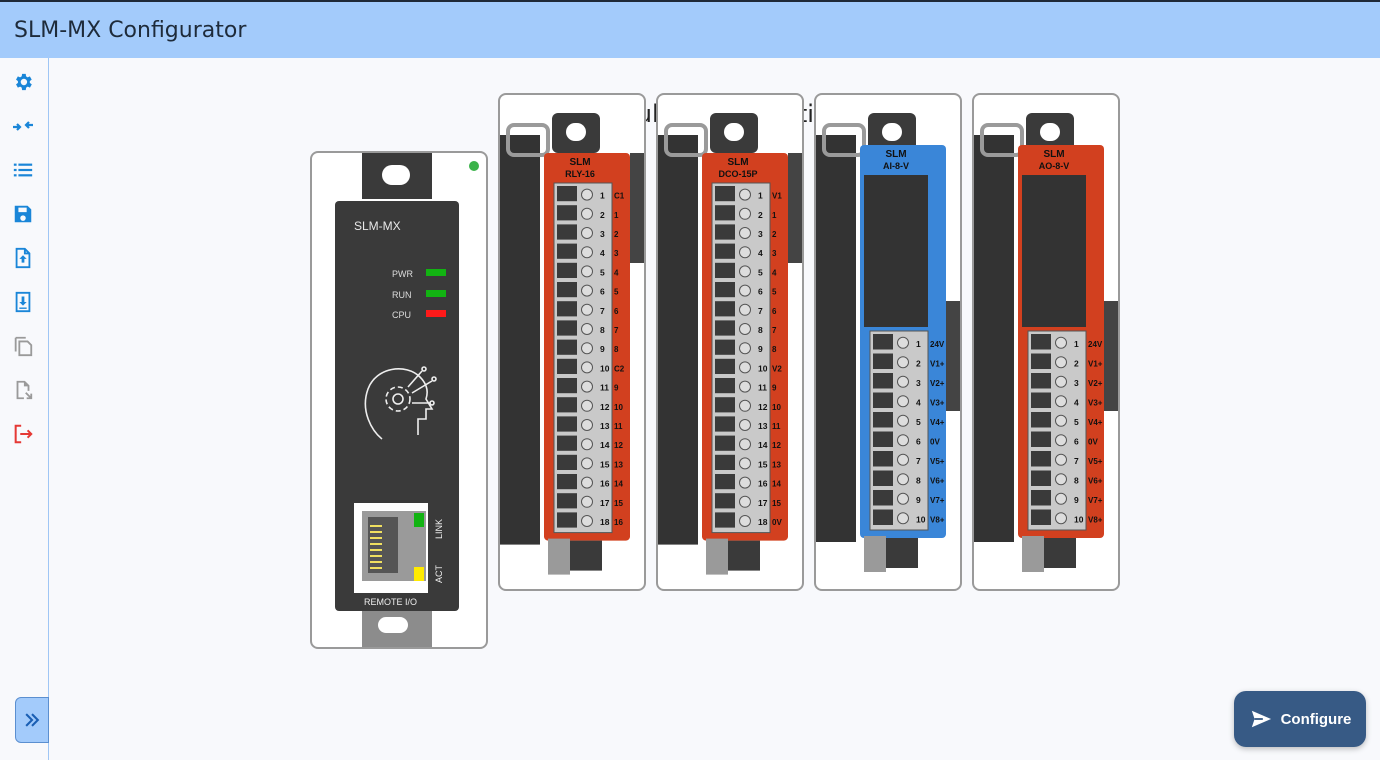  Describe the element at coordinates (23, 434) in the screenshot. I see `logout-icon` at that location.